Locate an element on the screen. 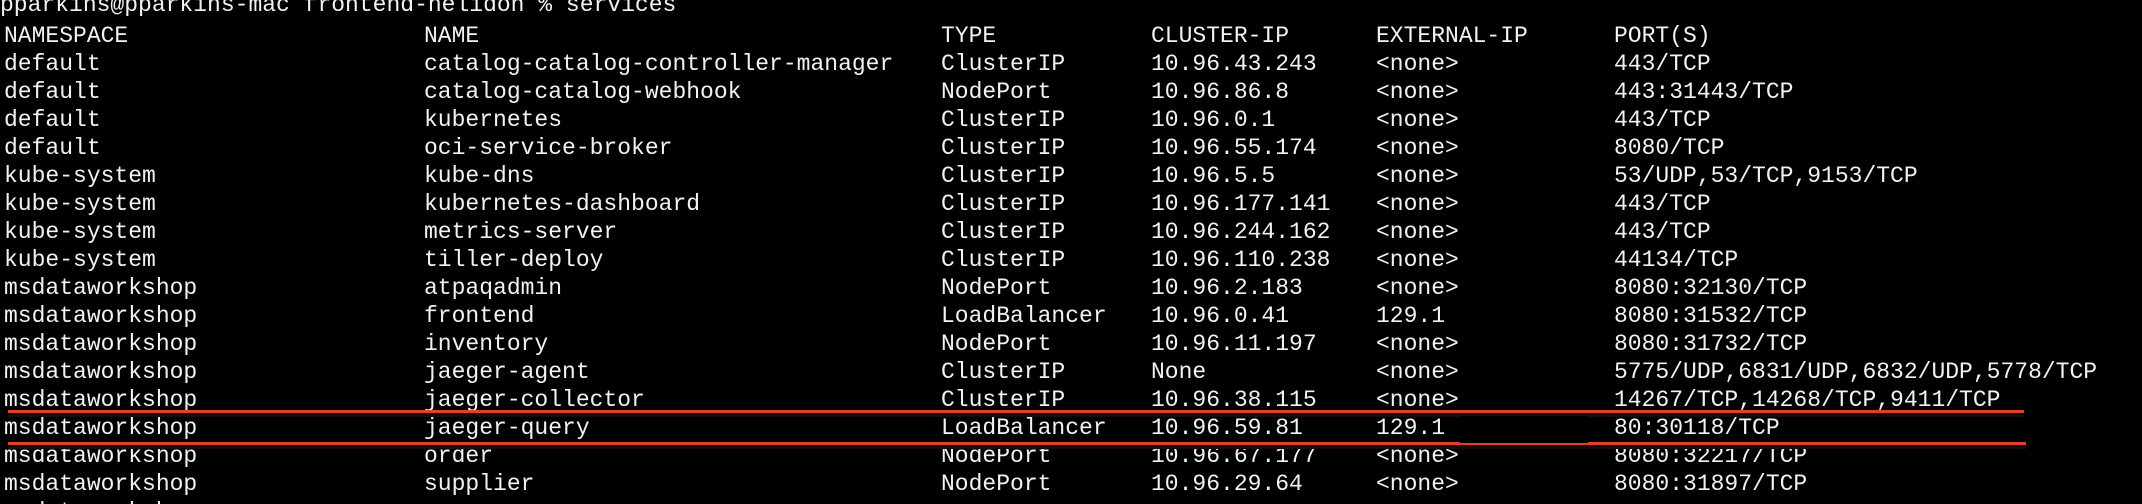 This screenshot has width=2142, height=504. header-ports: PORT(S) is located at coordinates (1662, 36).